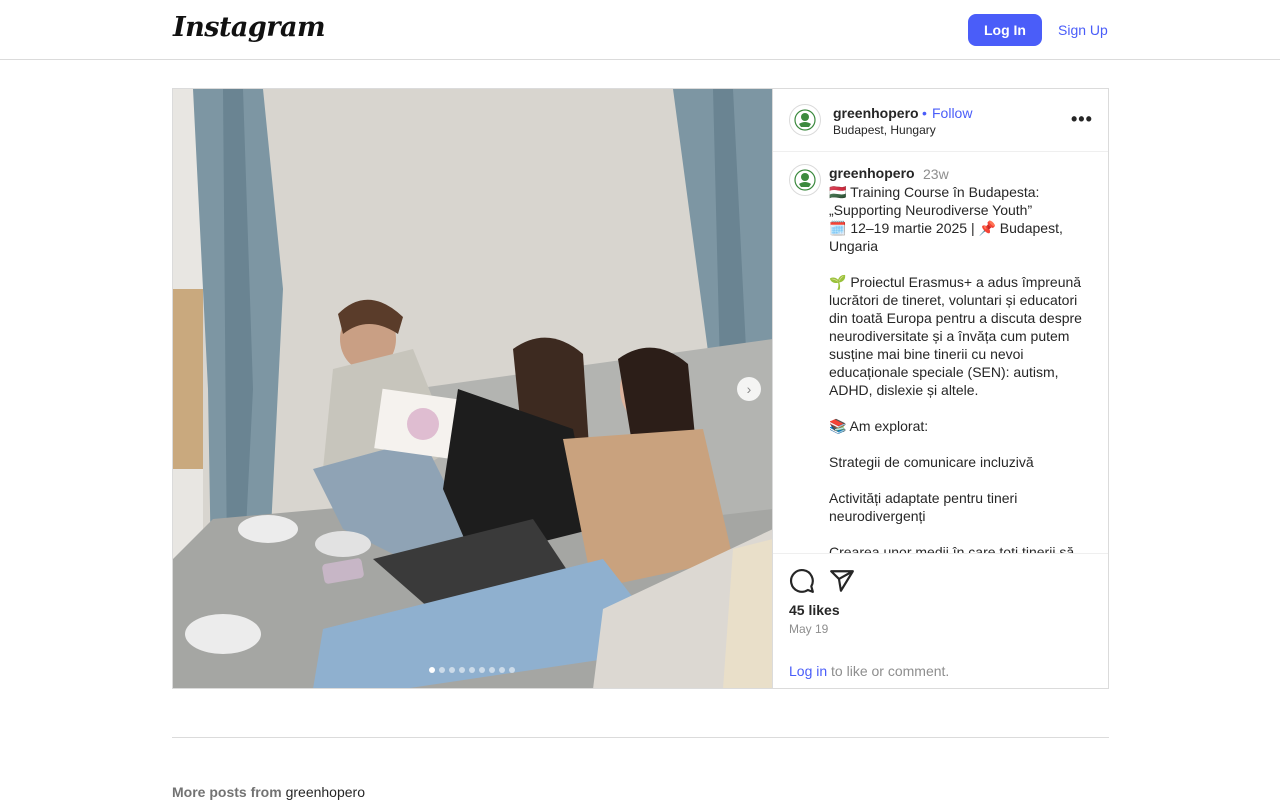  What do you see at coordinates (876, 113) in the screenshot?
I see `post-username: greenhopero` at bounding box center [876, 113].